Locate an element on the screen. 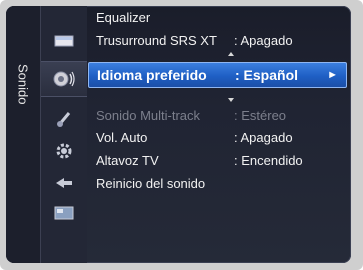 The width and height of the screenshot is (363, 270). scroll-down-icon is located at coordinates (231, 100).